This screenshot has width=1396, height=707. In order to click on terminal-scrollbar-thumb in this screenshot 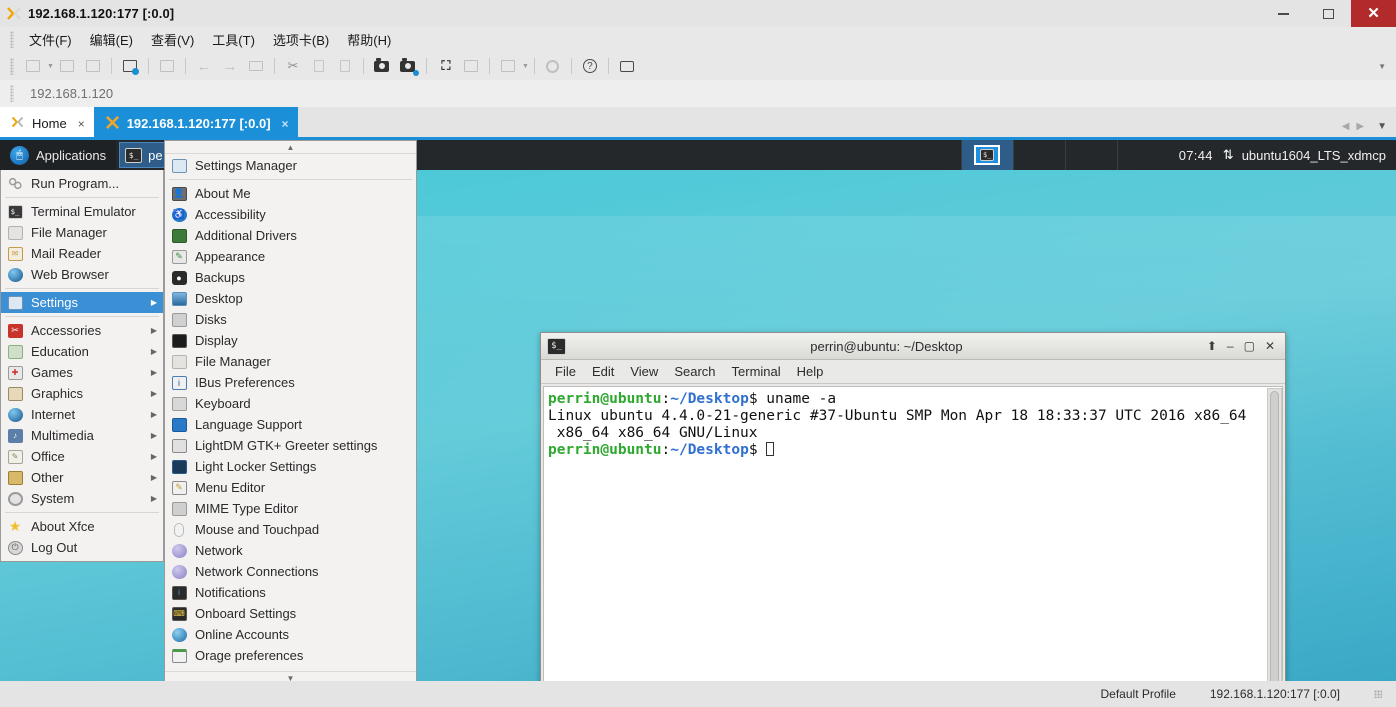, I will do `click(1274, 536)`.